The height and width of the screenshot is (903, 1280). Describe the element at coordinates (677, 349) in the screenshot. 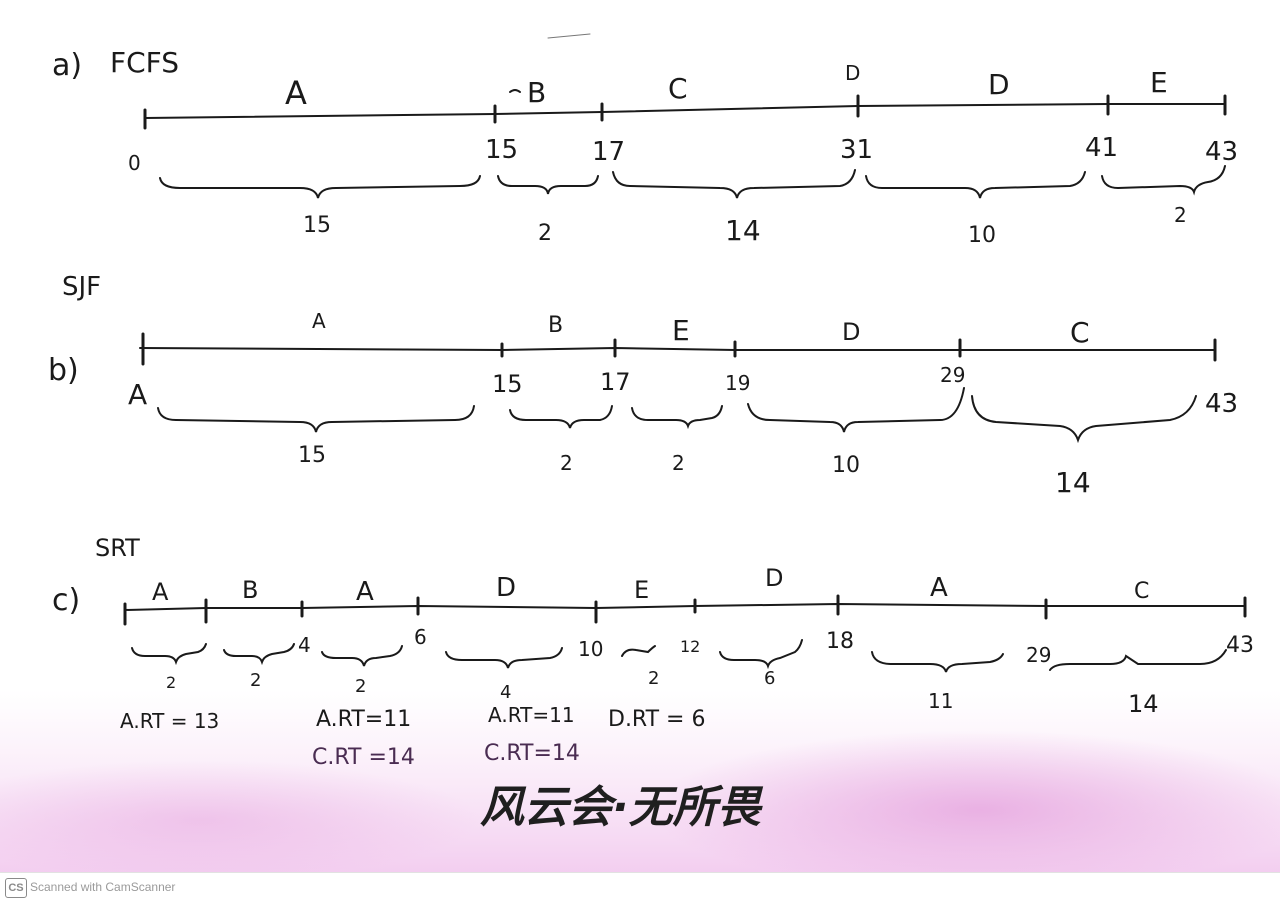

I see `sjf-timeline` at that location.